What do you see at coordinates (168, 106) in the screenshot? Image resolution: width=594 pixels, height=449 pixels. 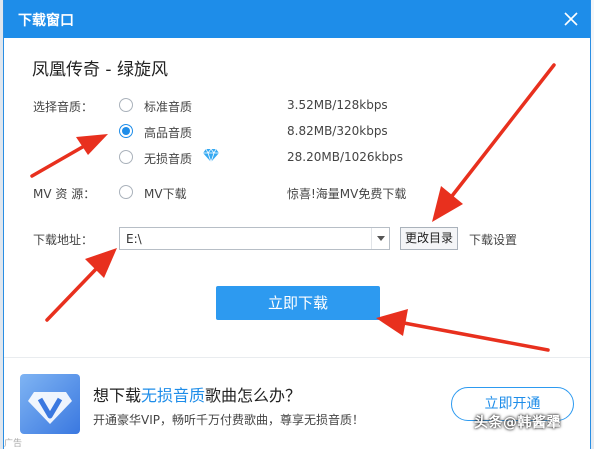 I see `standard-quality-label: 标准音质` at bounding box center [168, 106].